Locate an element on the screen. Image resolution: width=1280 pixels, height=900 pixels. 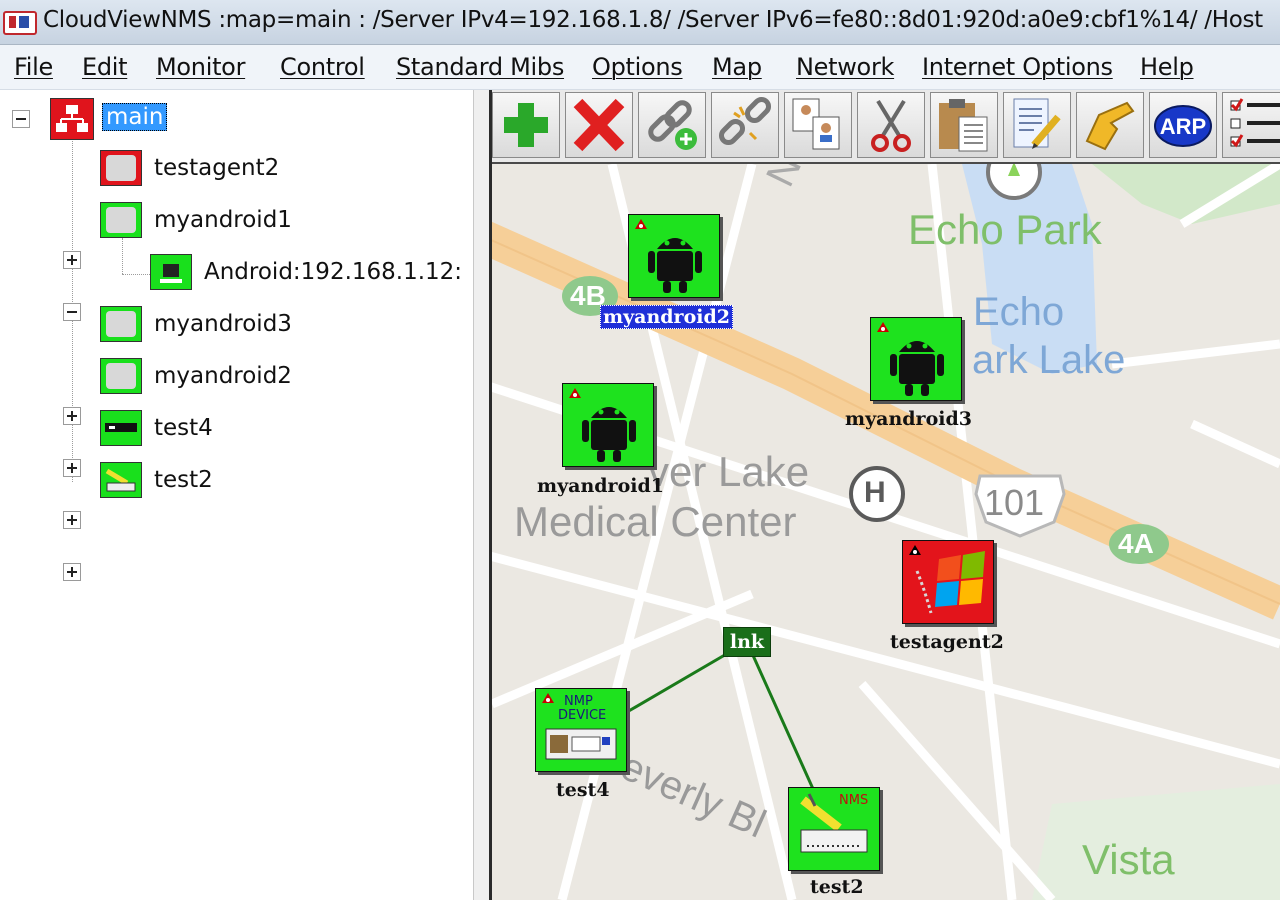
map-label-silver-lake: ver Lake is located at coordinates (729, 471).